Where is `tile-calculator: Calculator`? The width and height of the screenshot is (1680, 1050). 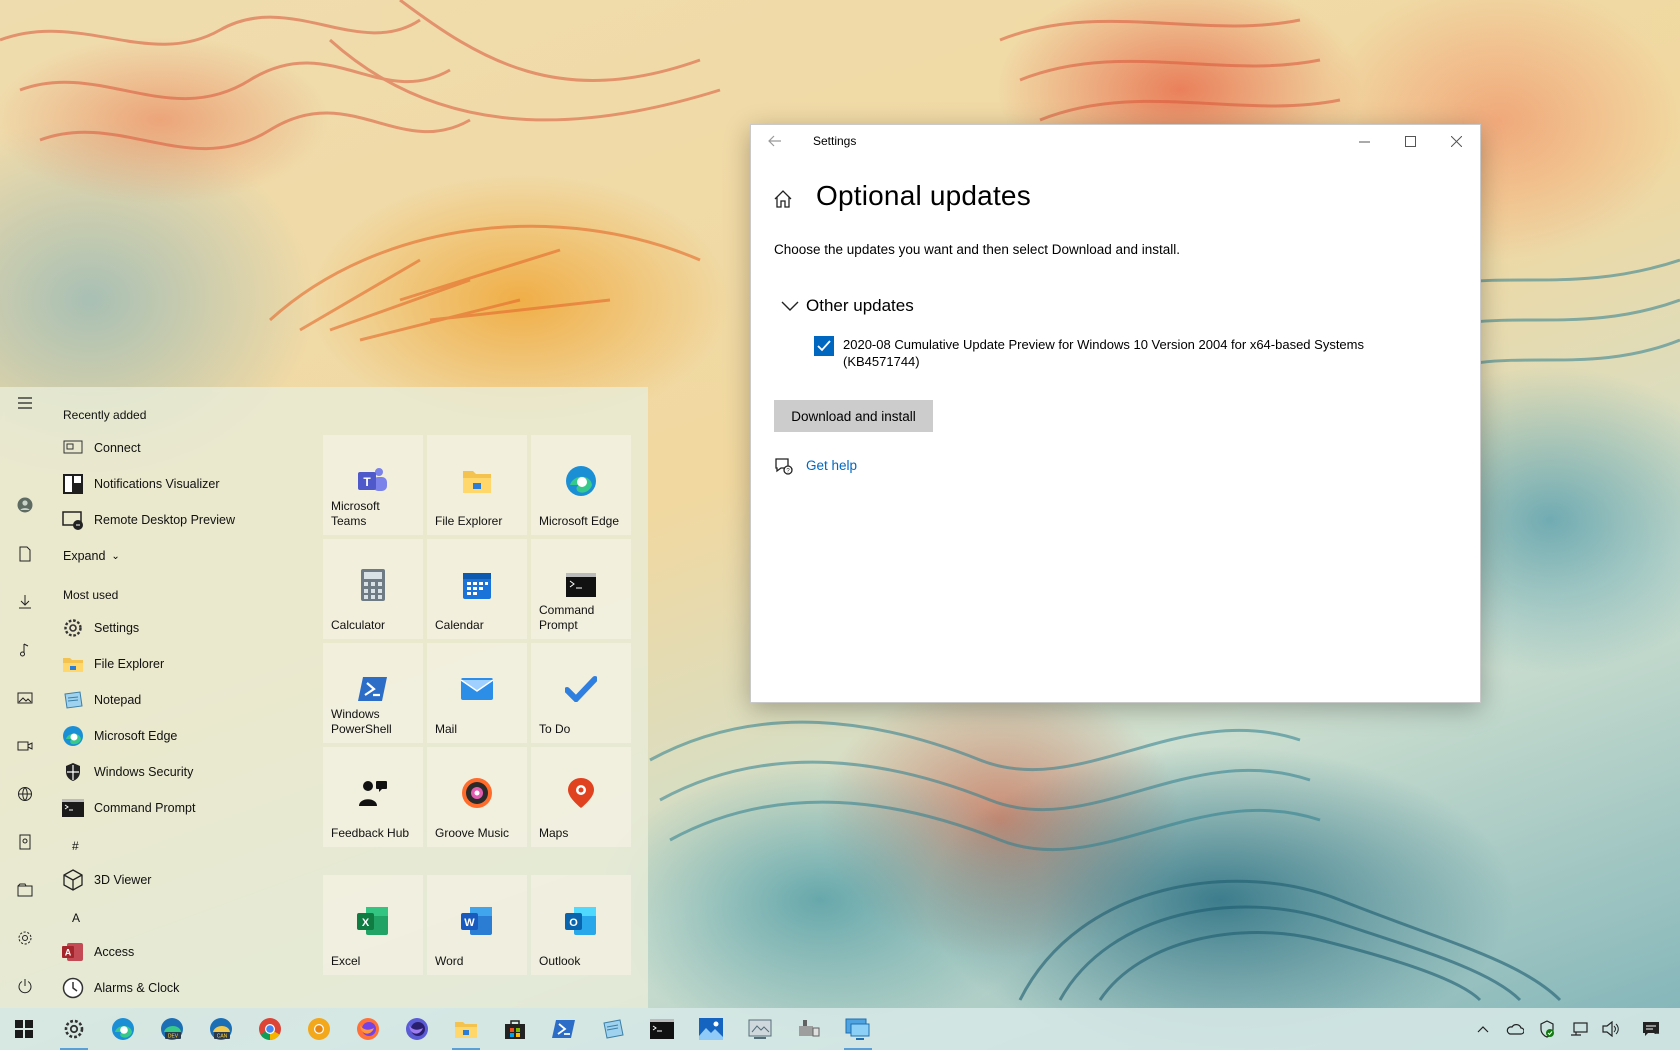
tile-calculator: Calculator is located at coordinates (373, 589).